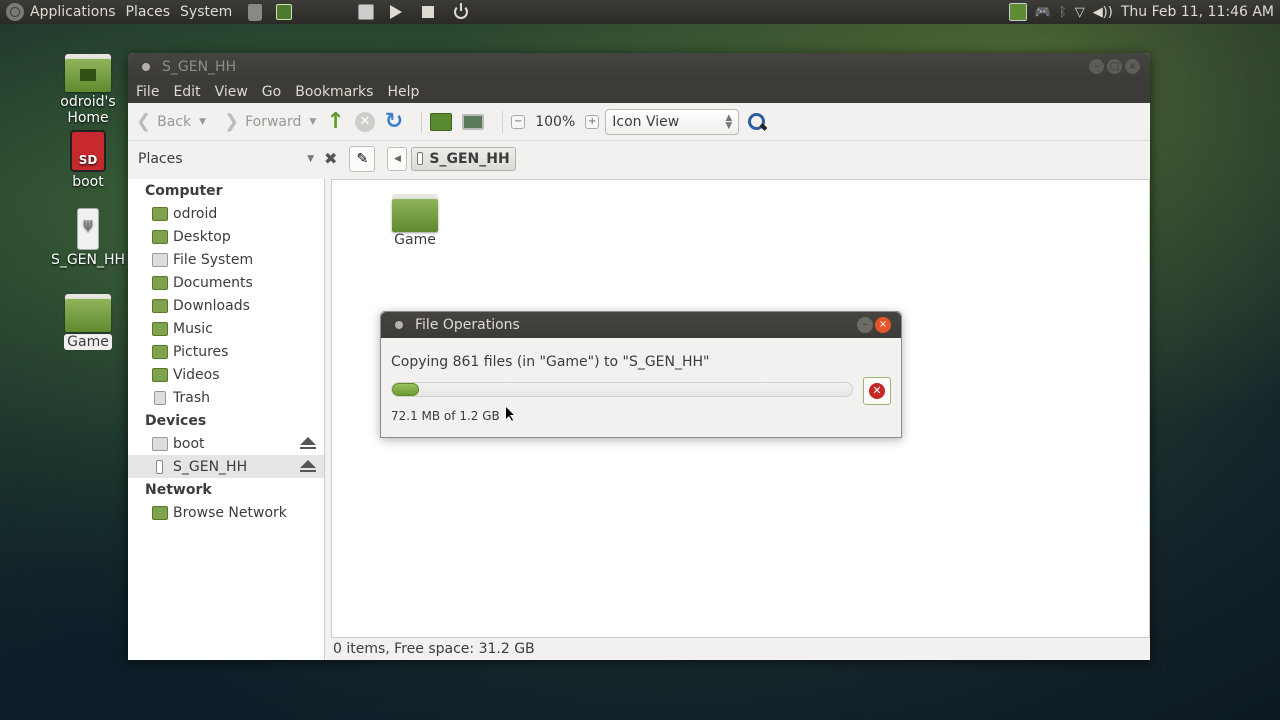  I want to click on trash-icon, so click(255, 12).